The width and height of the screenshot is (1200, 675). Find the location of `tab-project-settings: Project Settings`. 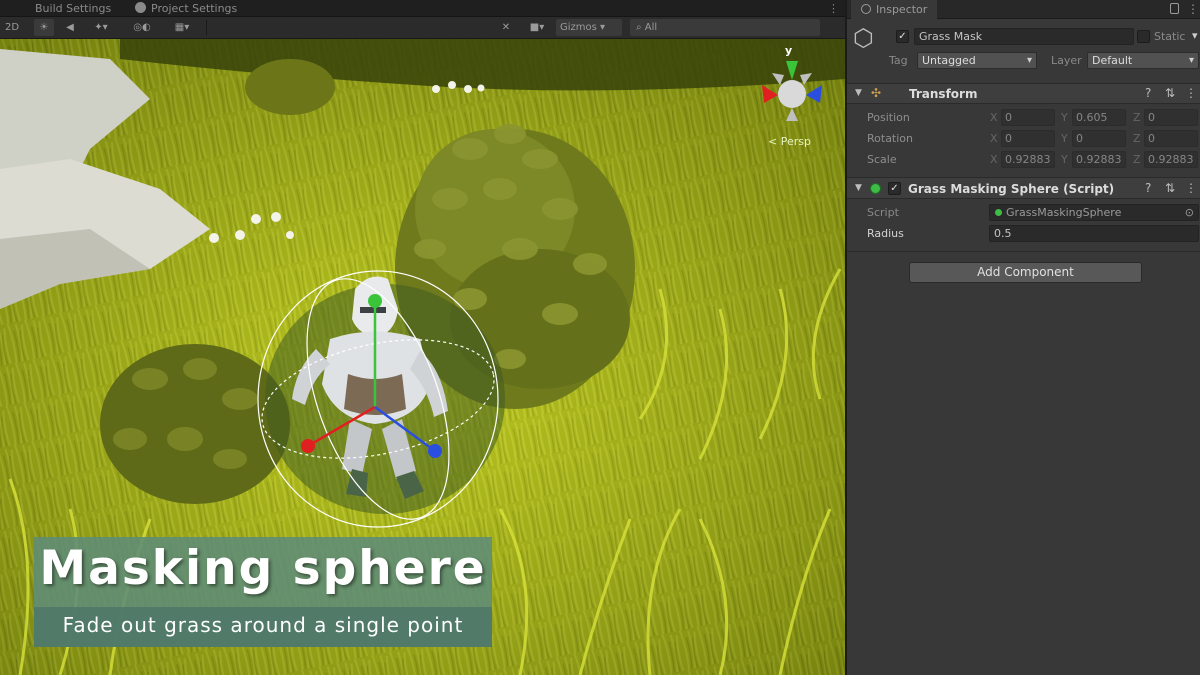

tab-project-settings: Project Settings is located at coordinates (186, 8).